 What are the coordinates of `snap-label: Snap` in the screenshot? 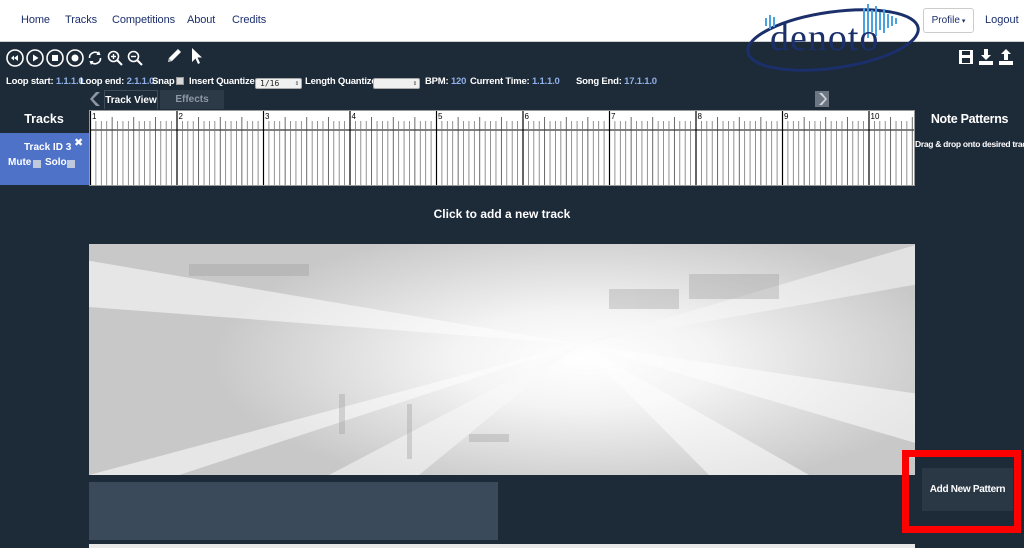 It's located at (163, 81).